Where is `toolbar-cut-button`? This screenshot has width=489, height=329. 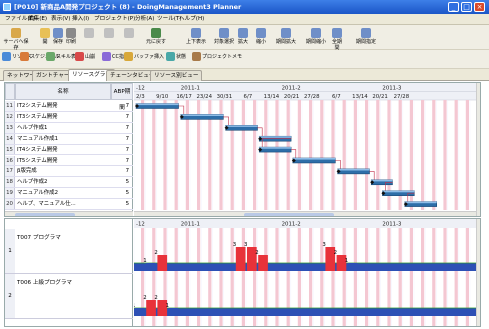
toolbar-cut-button is located at coordinates (89, 37).